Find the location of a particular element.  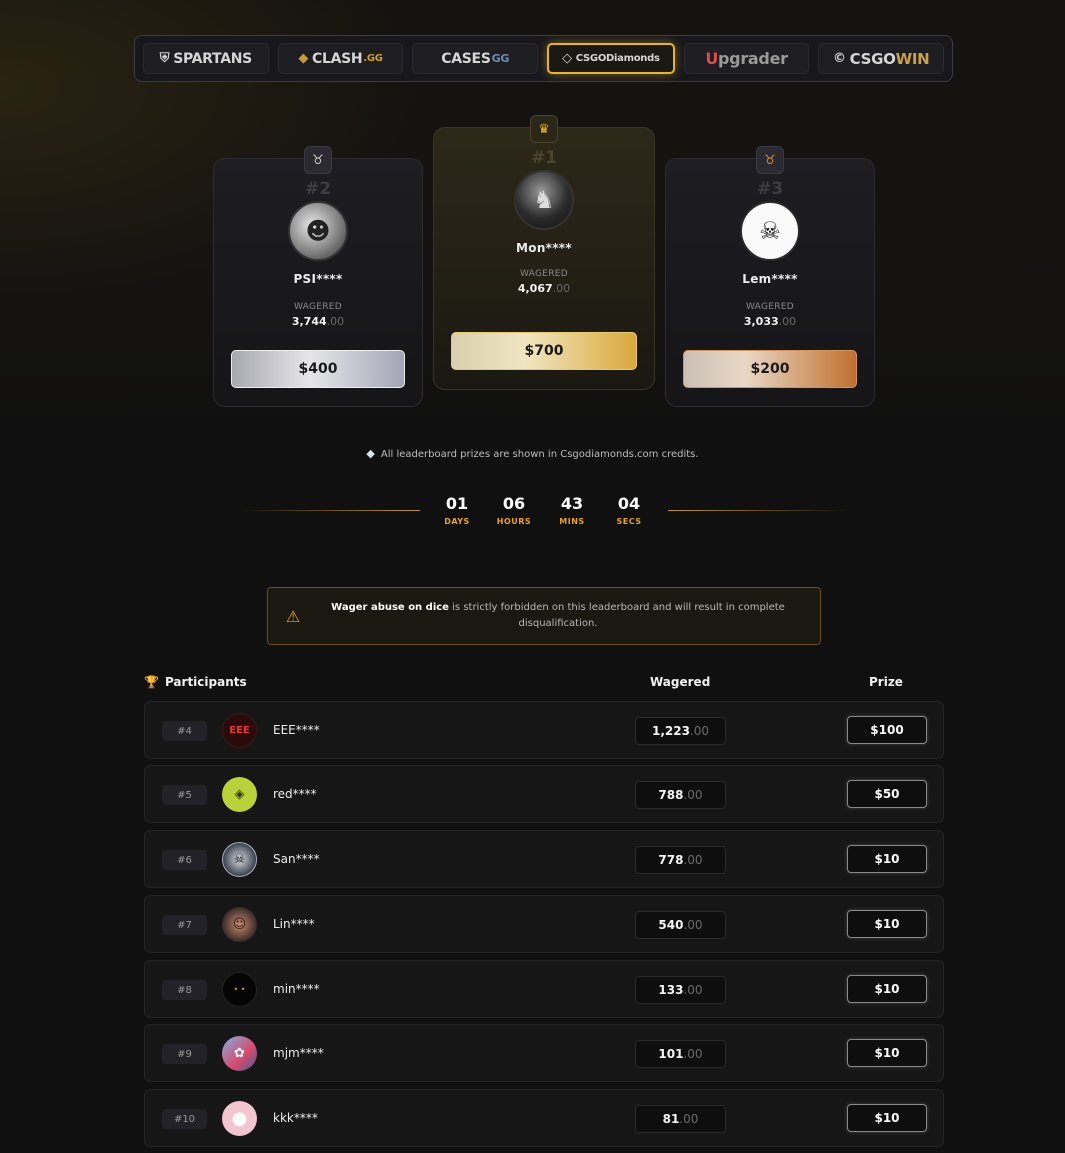

wagered-value: 101.00 is located at coordinates (680, 1054).